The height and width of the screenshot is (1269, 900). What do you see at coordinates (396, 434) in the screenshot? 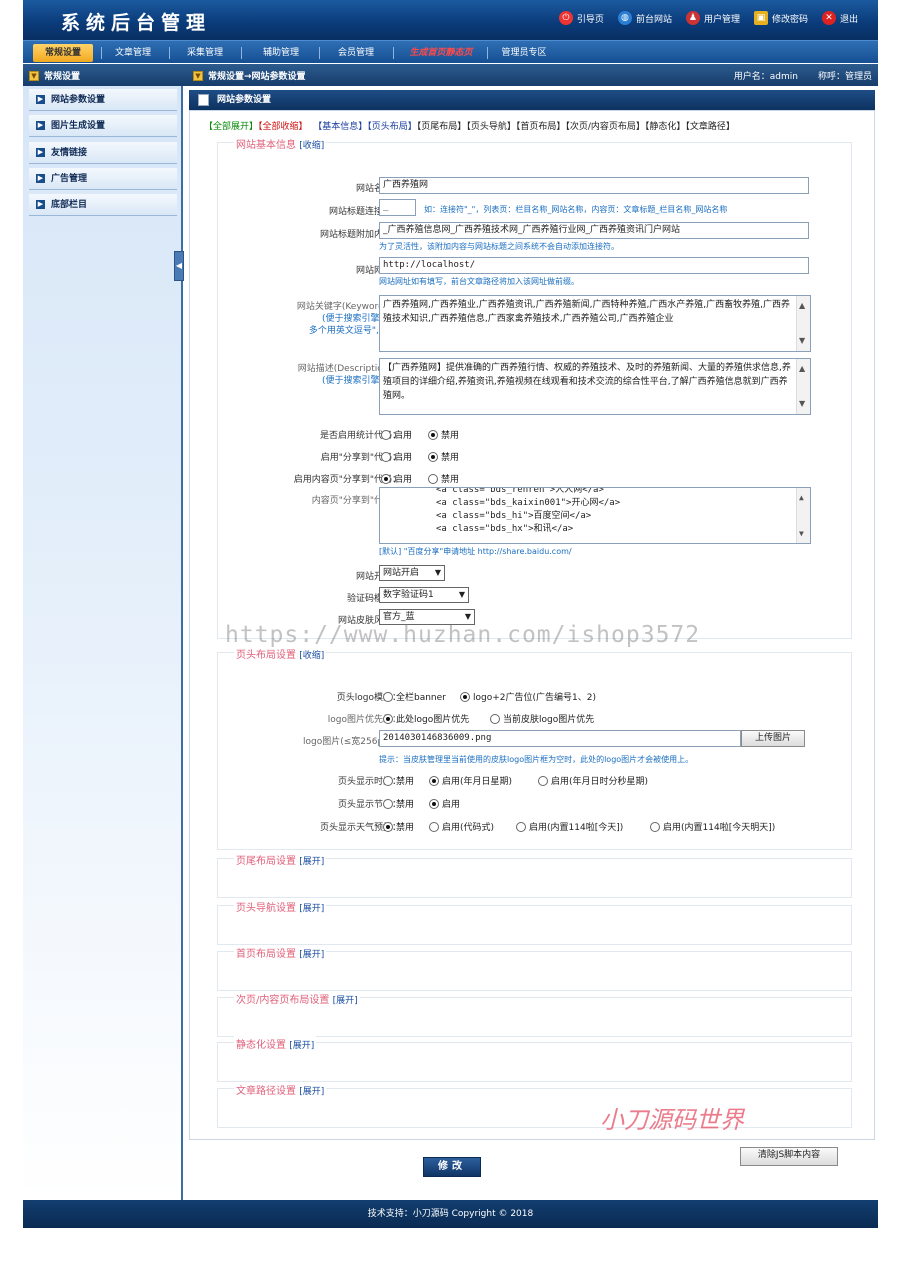
I see `stats-enable-radio: 启用` at bounding box center [396, 434].